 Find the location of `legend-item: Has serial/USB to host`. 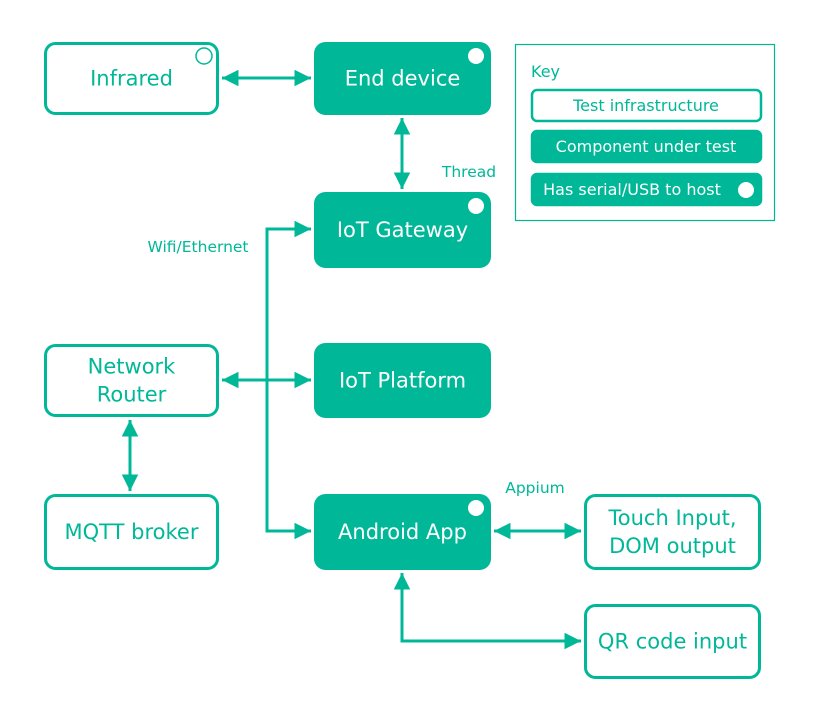

legend-item: Has serial/USB to host is located at coordinates (646, 189).